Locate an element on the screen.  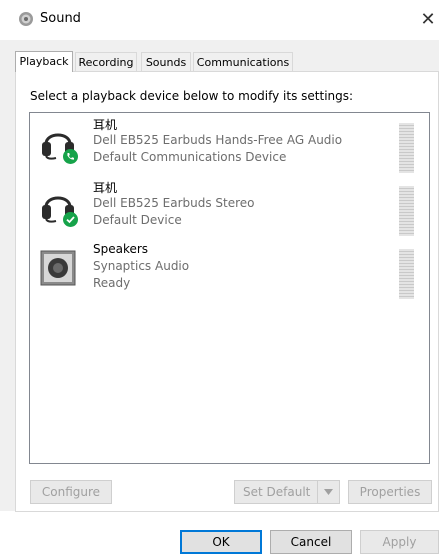
set-default-dropdown is located at coordinates (328, 492).